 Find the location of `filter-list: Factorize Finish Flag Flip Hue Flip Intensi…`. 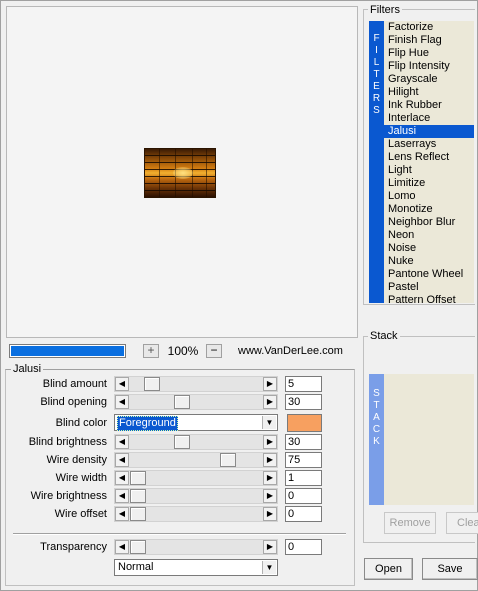

filter-list: Factorize Finish Flag Flip Hue Flip Intensi… is located at coordinates (429, 162).